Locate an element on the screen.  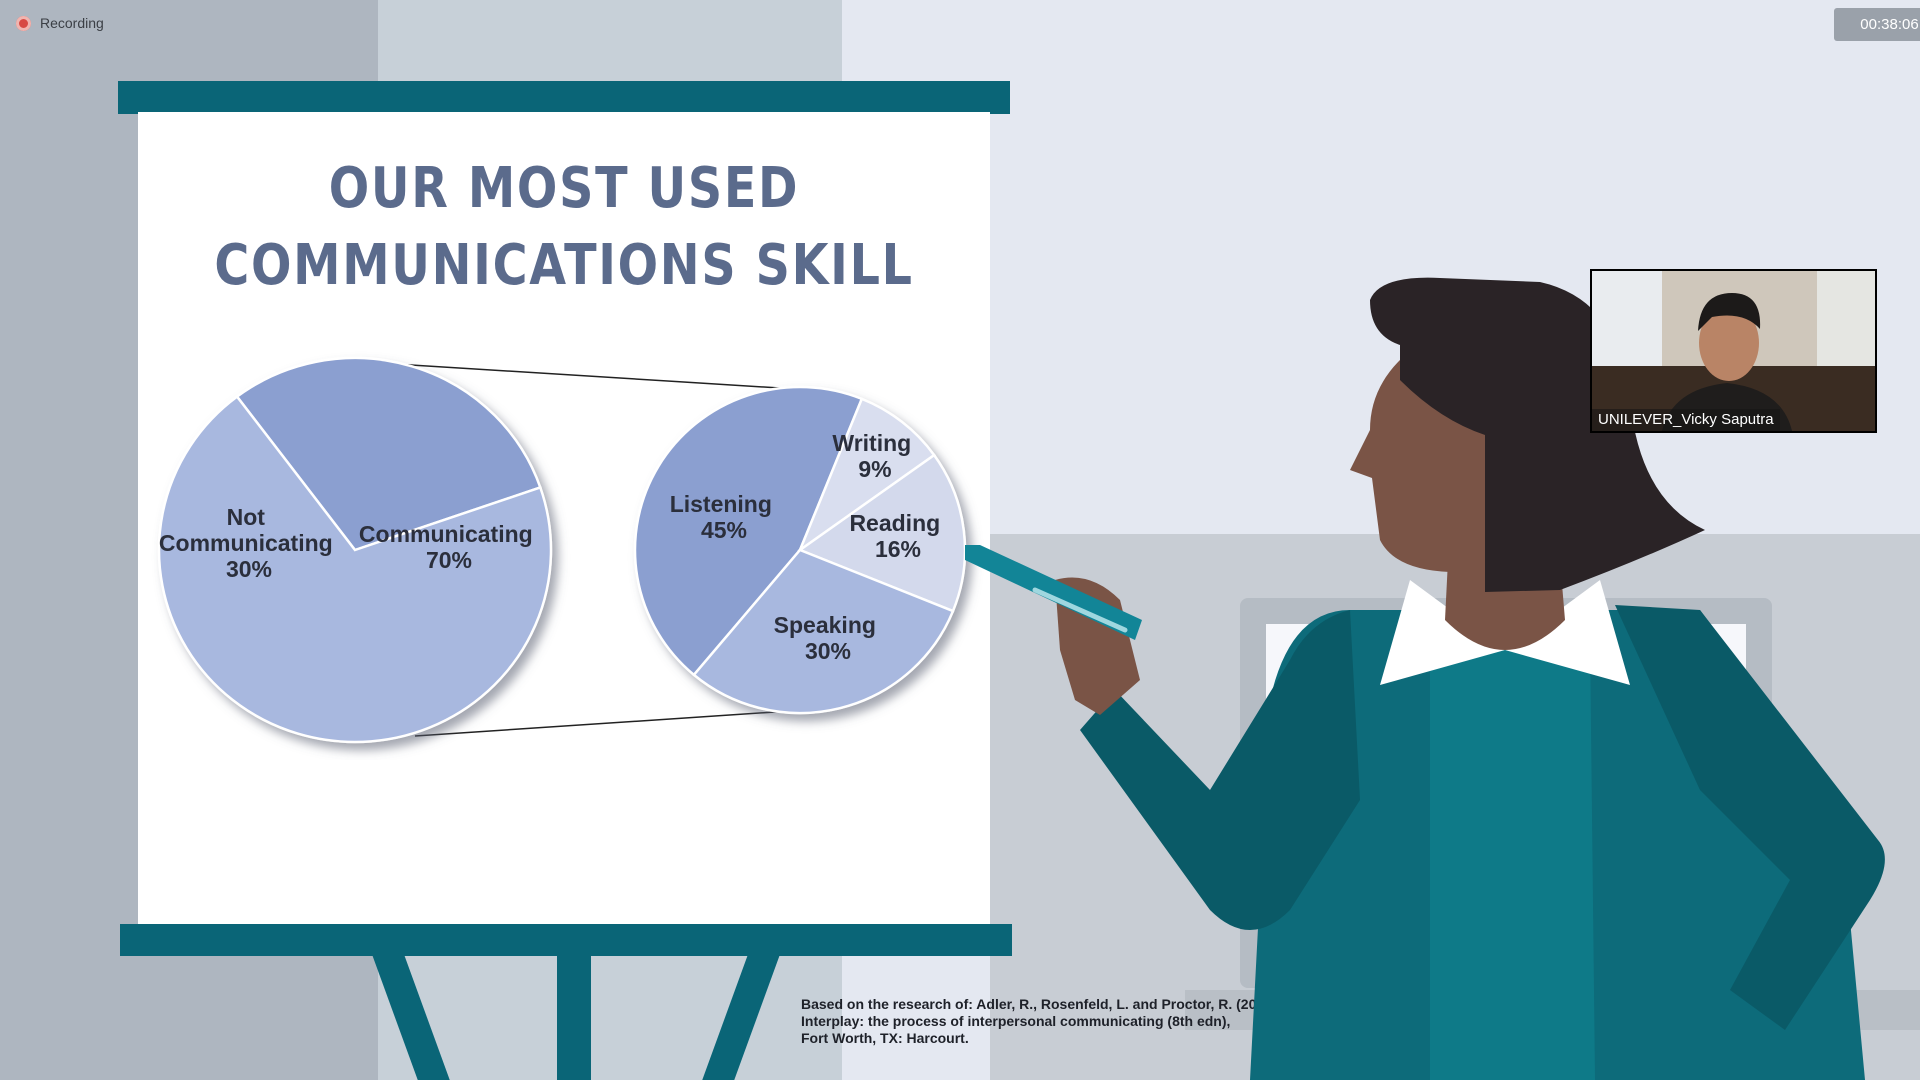
participant-video-tile: UNILEVER_Vicky Saputra is located at coordinates (1733, 351).